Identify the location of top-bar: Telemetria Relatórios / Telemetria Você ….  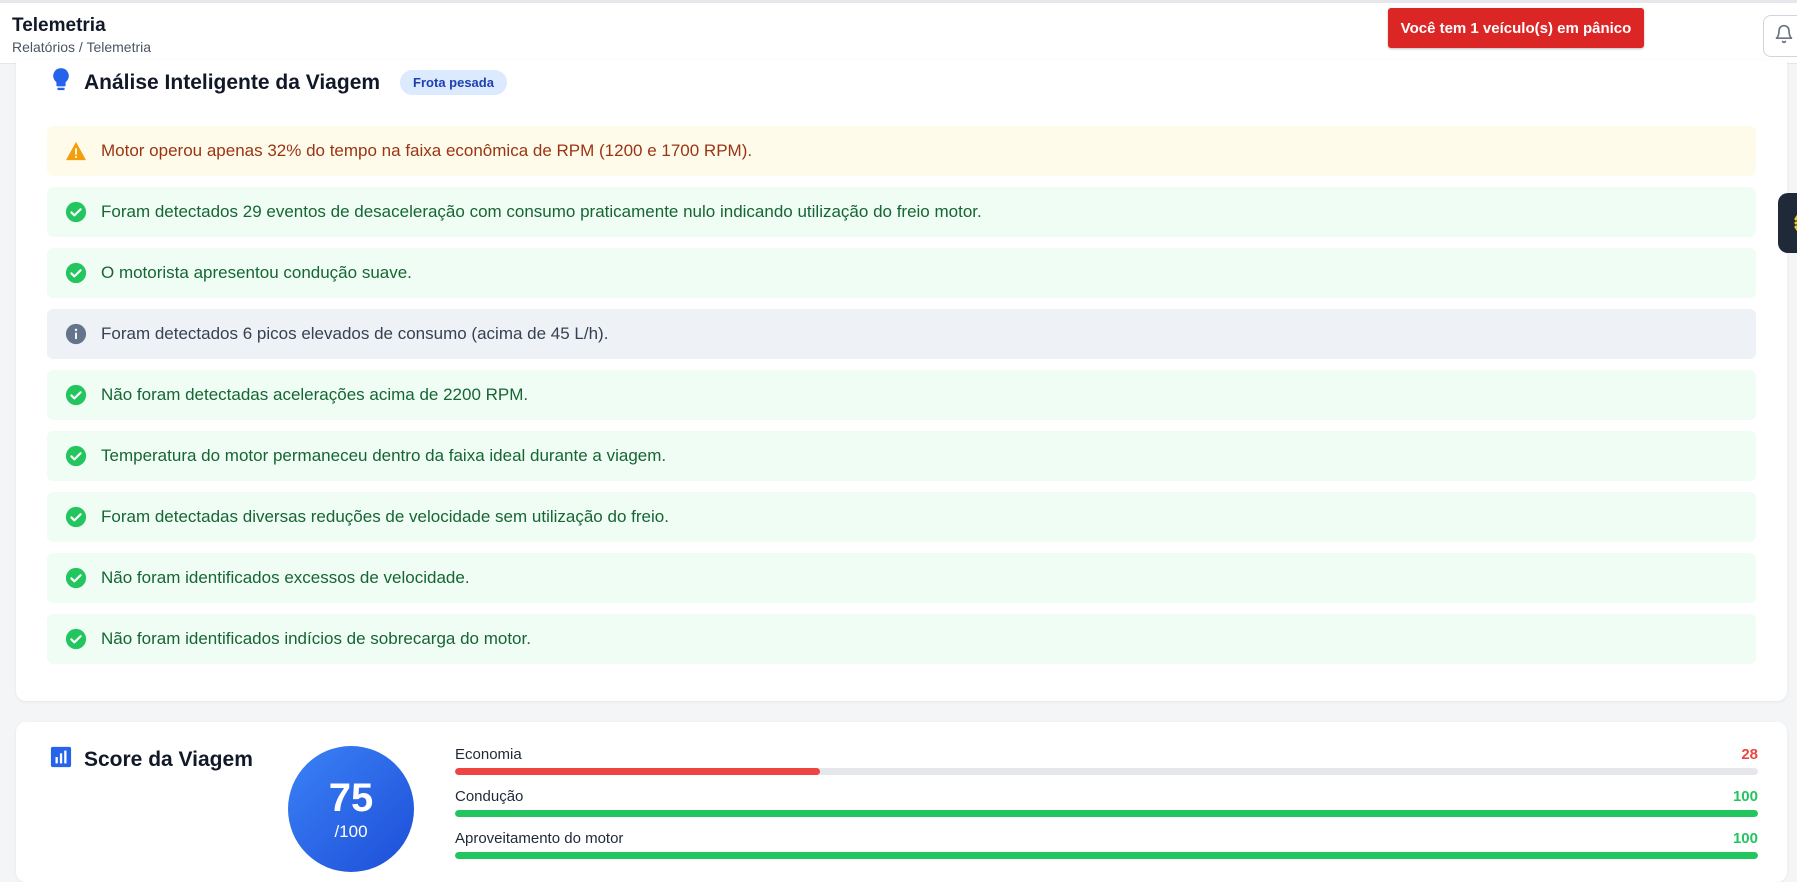
(898, 32).